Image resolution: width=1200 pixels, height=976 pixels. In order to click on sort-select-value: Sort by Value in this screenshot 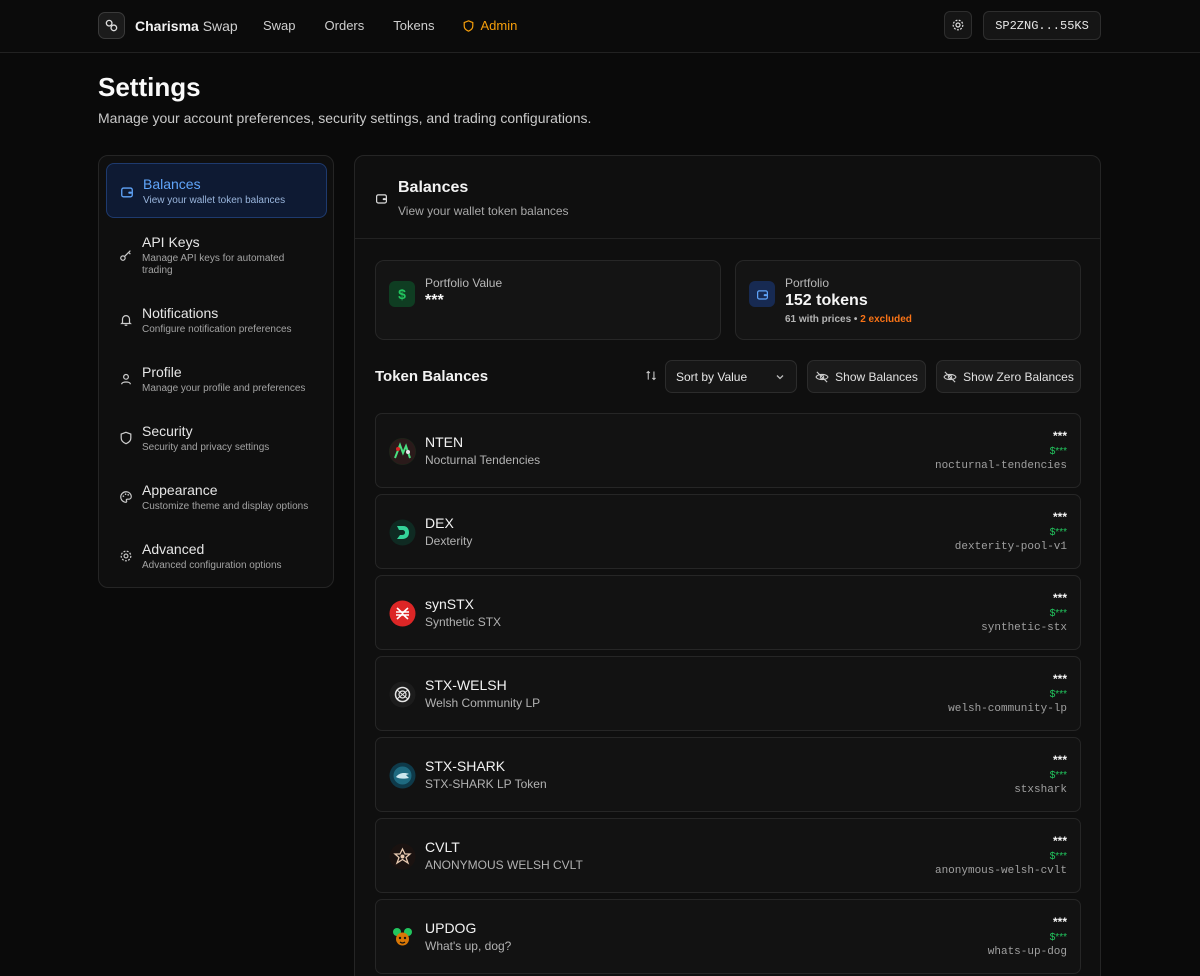, I will do `click(712, 377)`.